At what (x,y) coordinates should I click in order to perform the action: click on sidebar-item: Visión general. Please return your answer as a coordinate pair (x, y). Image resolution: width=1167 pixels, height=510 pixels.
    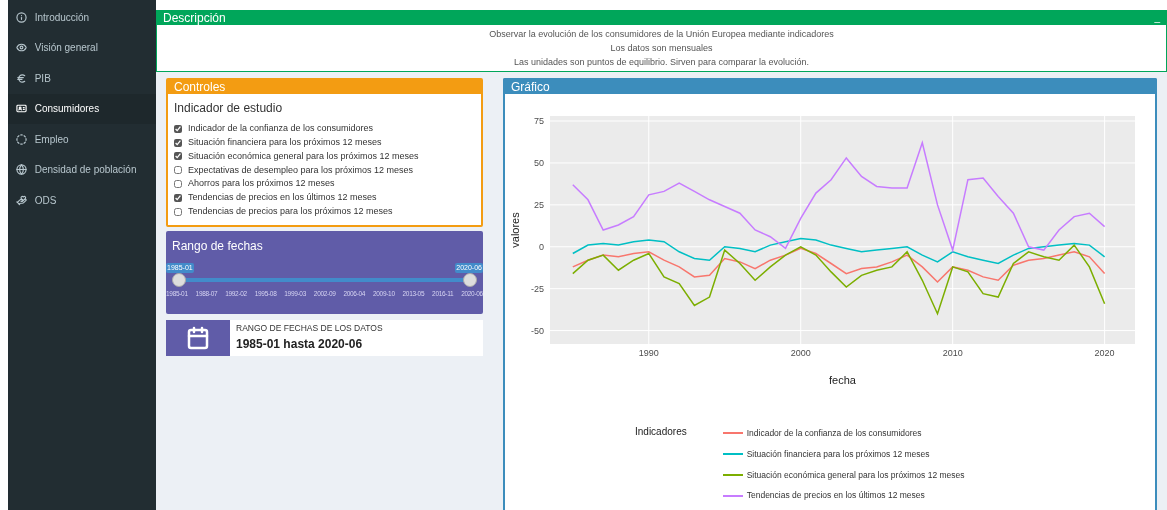
    Looking at the image, I should click on (81, 47).